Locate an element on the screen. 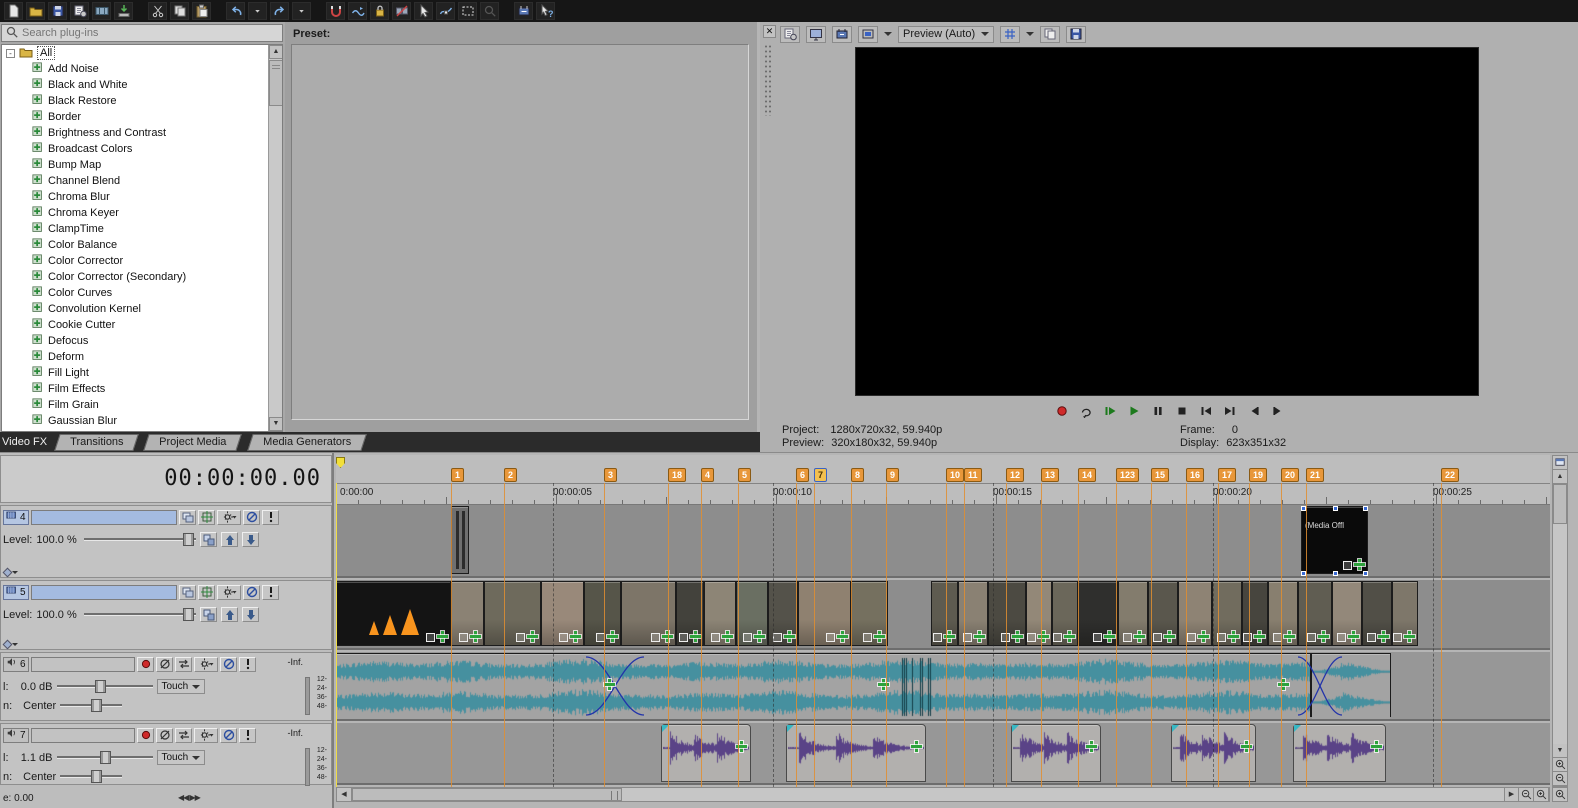 This screenshot has width=1578, height=808. plugin-item-fill-light: Fill Light is located at coordinates (135, 373).